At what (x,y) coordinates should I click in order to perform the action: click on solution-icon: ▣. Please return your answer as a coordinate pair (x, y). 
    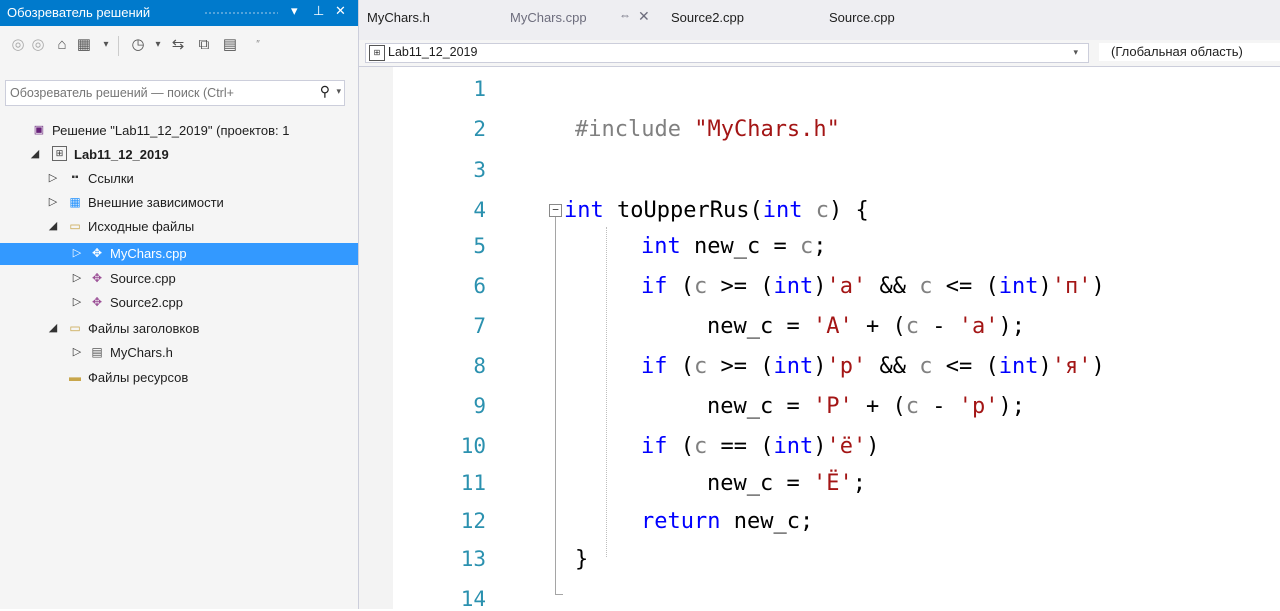
    Looking at the image, I should click on (39, 130).